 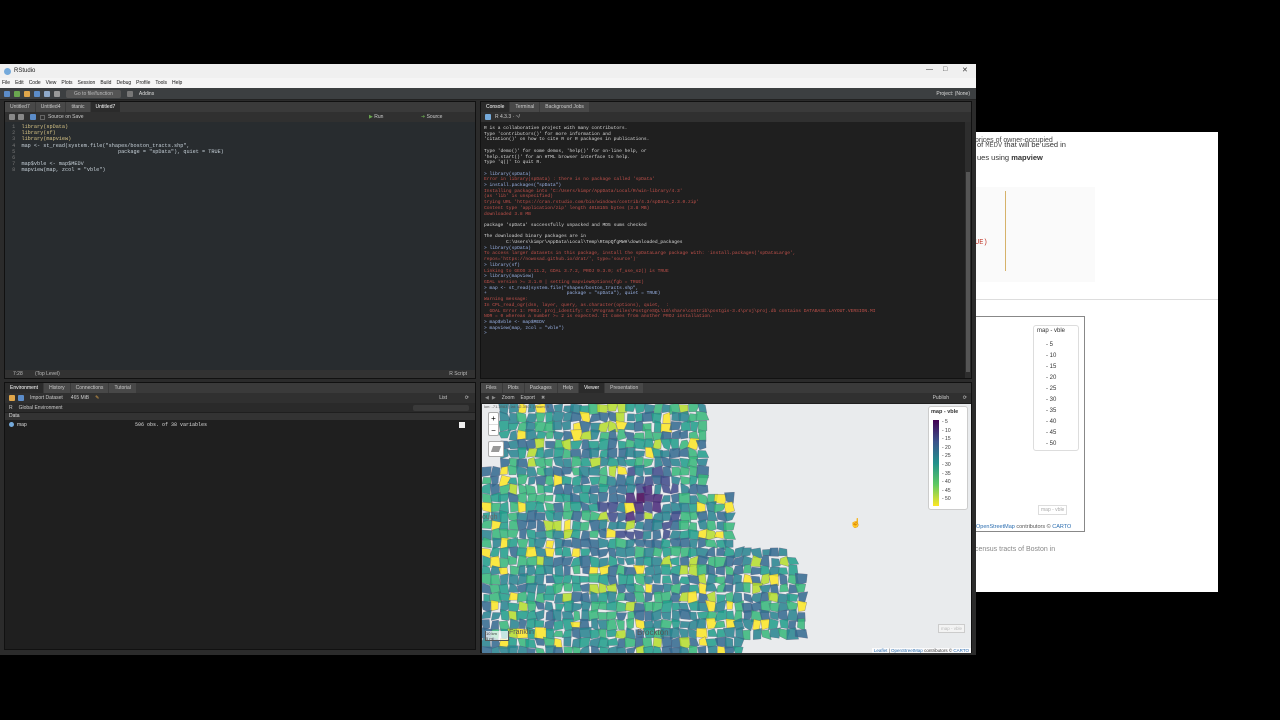 I want to click on goto-file-input: Go to file/function, so click(x=93, y=93).